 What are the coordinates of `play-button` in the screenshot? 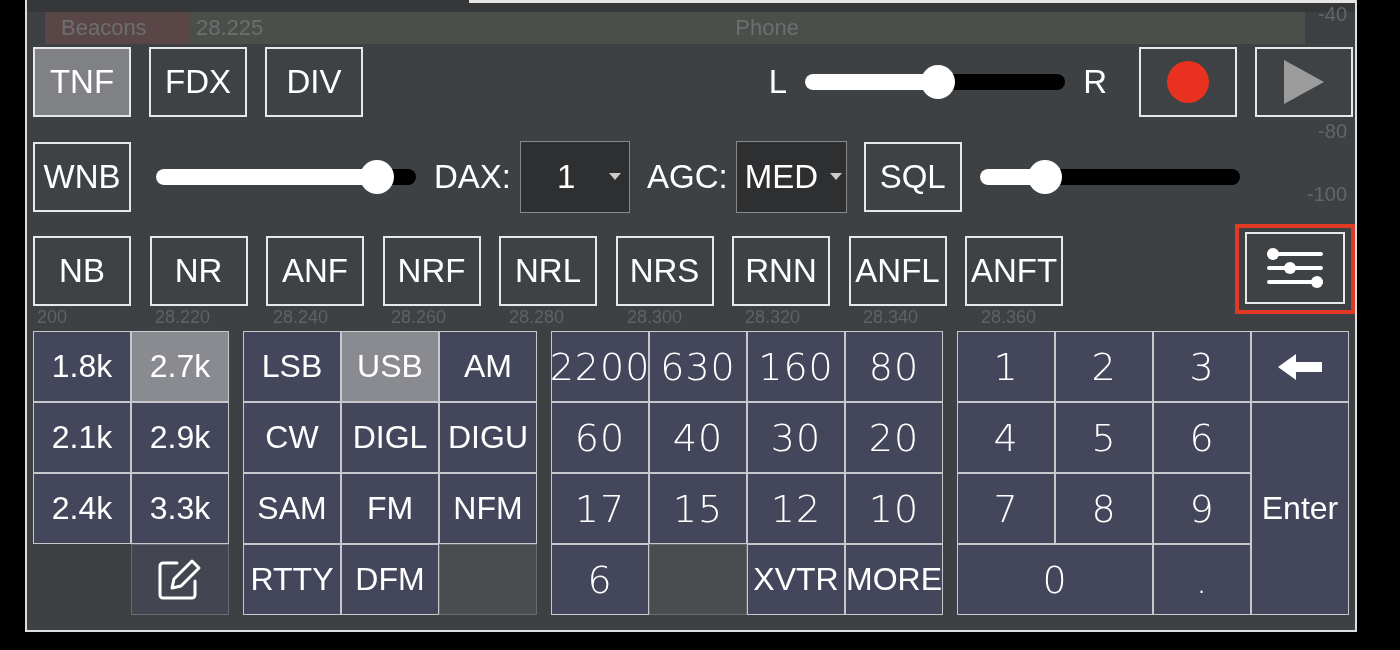 It's located at (1304, 82).